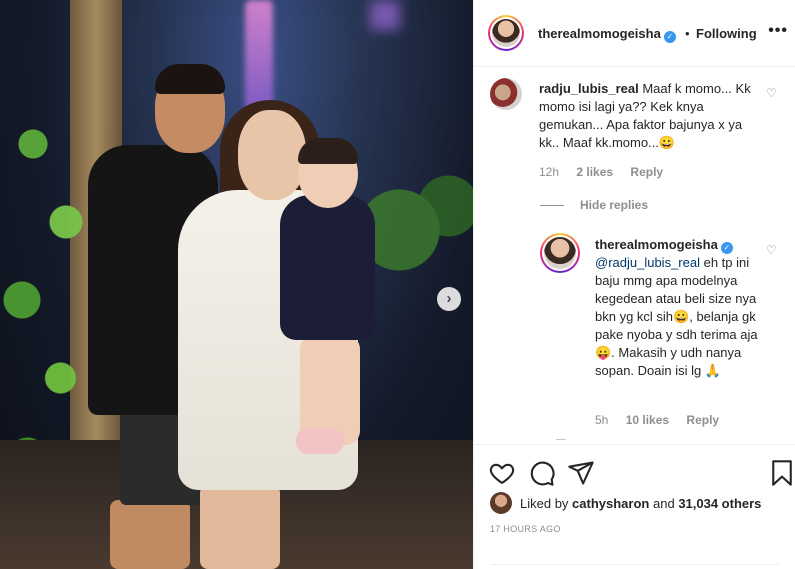 The width and height of the screenshot is (795, 569). Describe the element at coordinates (647, 420) in the screenshot. I see `reply-likes: 10 likes` at that location.